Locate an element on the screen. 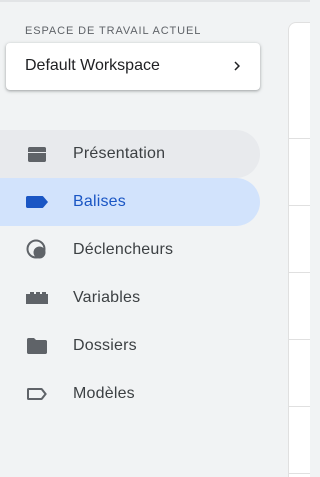 Image resolution: width=320 pixels, height=477 pixels. sidebar-item-declencheurs: Déclencheurs is located at coordinates (130, 250).